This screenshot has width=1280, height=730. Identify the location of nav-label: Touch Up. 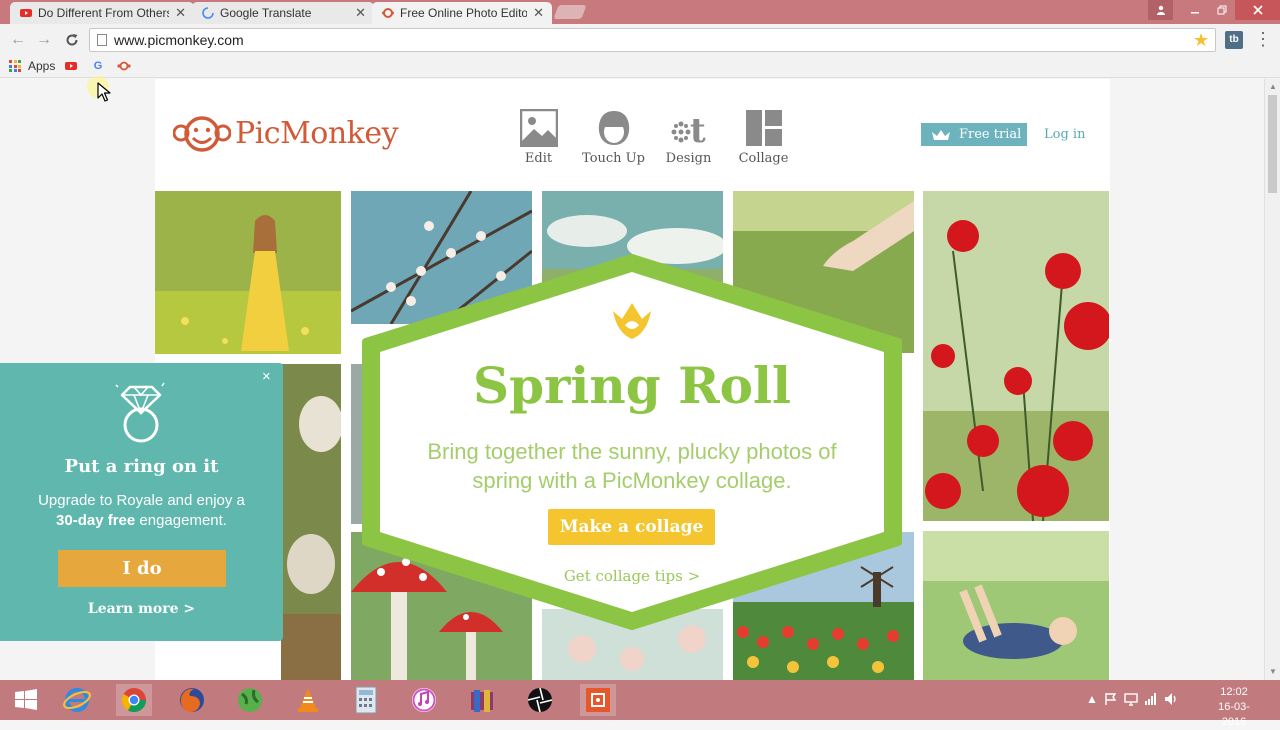
(613, 158).